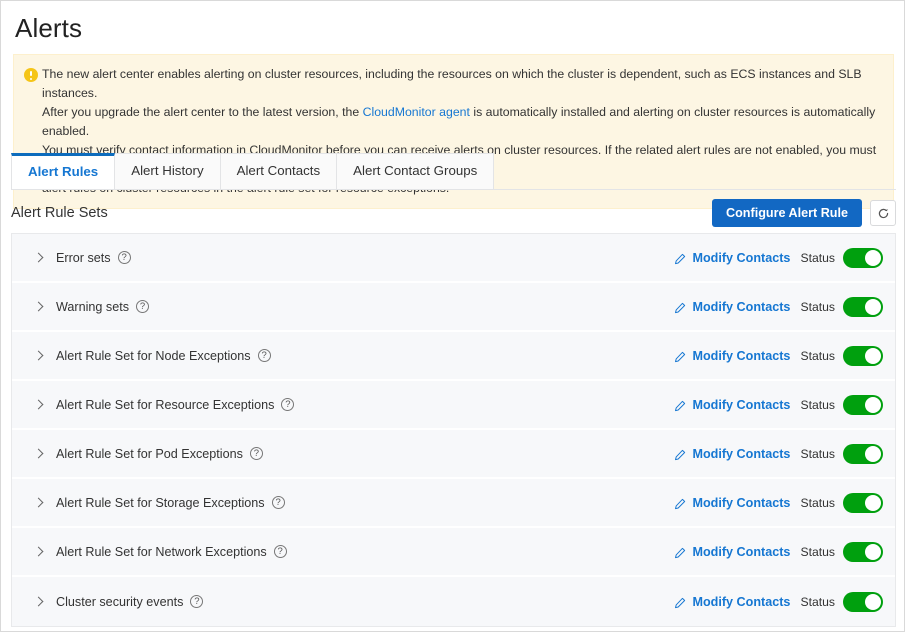  What do you see at coordinates (416, 112) in the screenshot?
I see `cloudmonitor-agent-link: CloudMonitor agent` at bounding box center [416, 112].